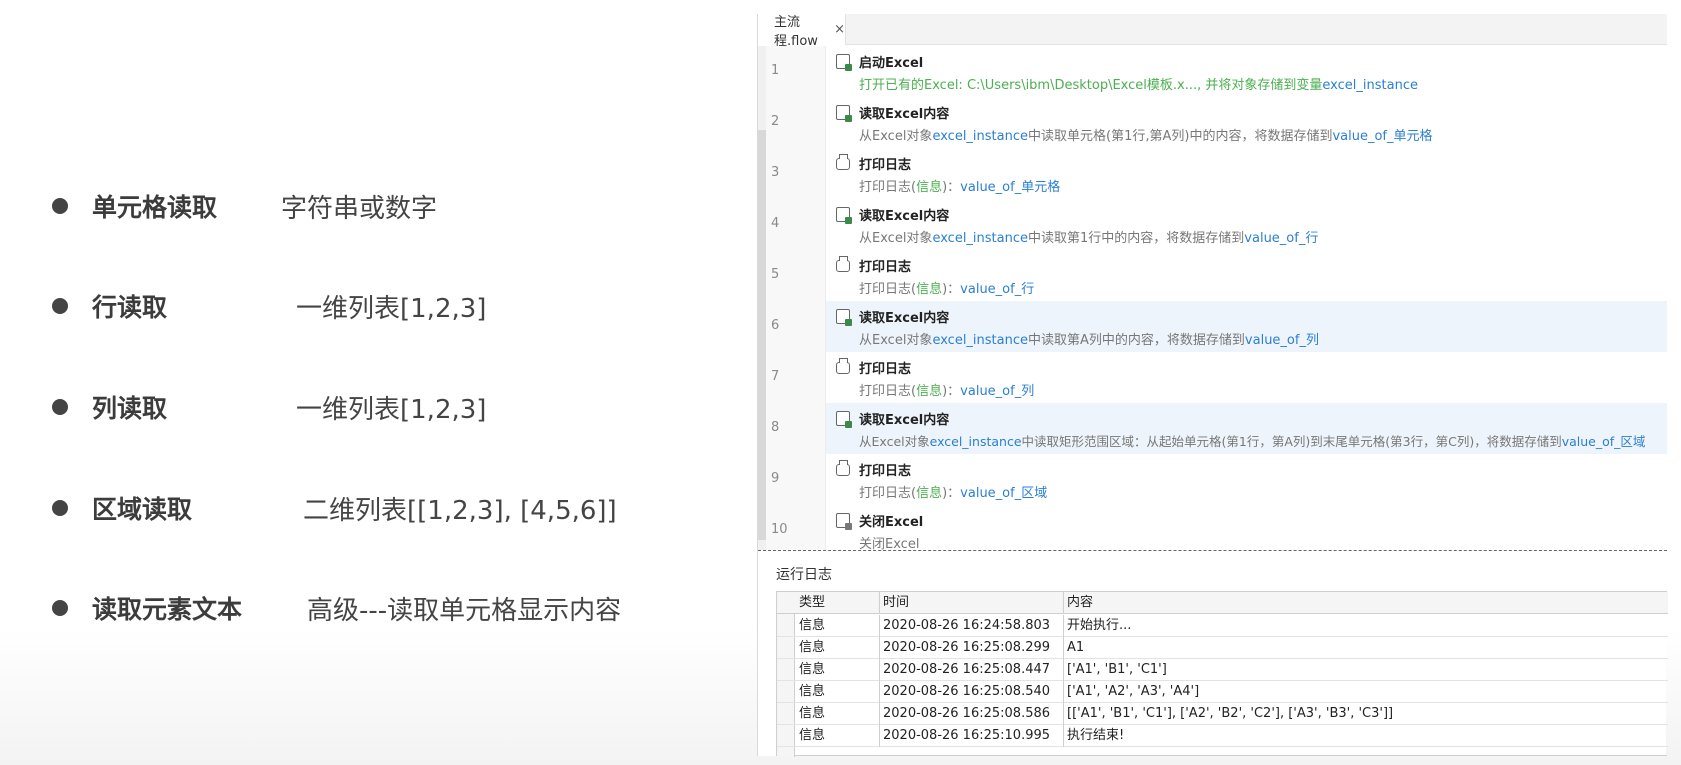  I want to click on tab-bar: 主流程.flow ×, so click(1212, 31).